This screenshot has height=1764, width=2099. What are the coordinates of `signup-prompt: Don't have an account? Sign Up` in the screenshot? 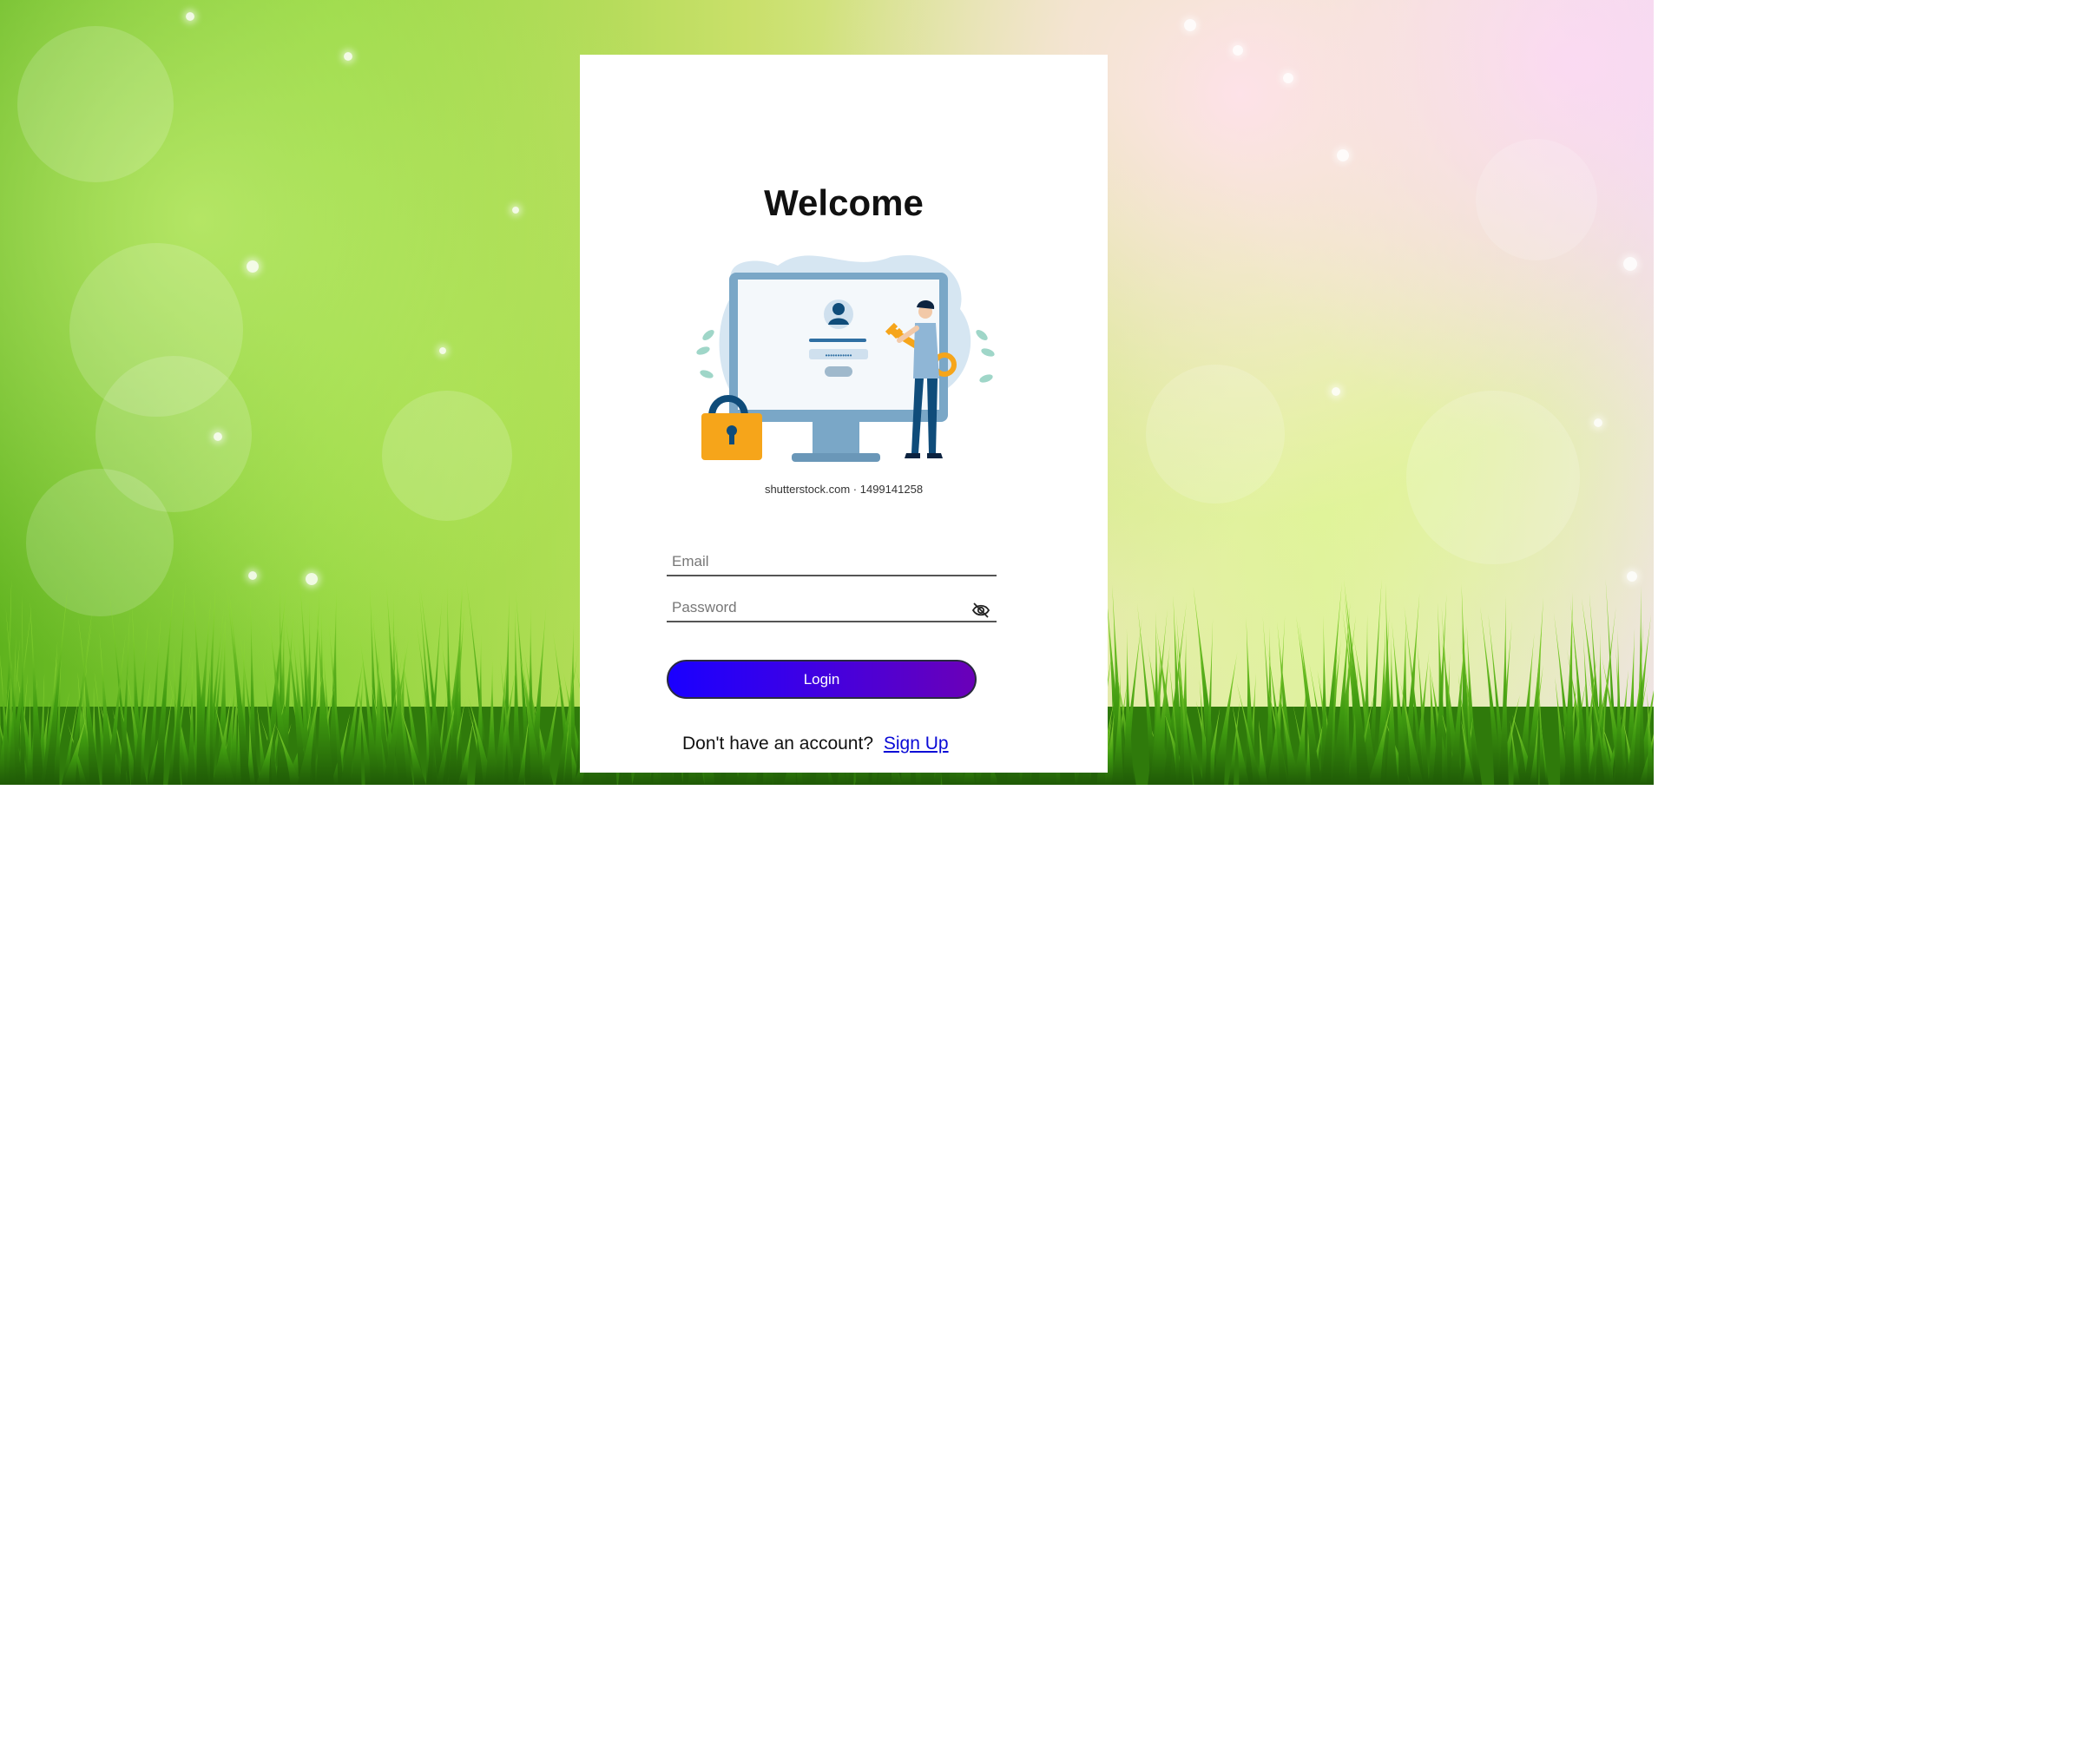 It's located at (815, 744).